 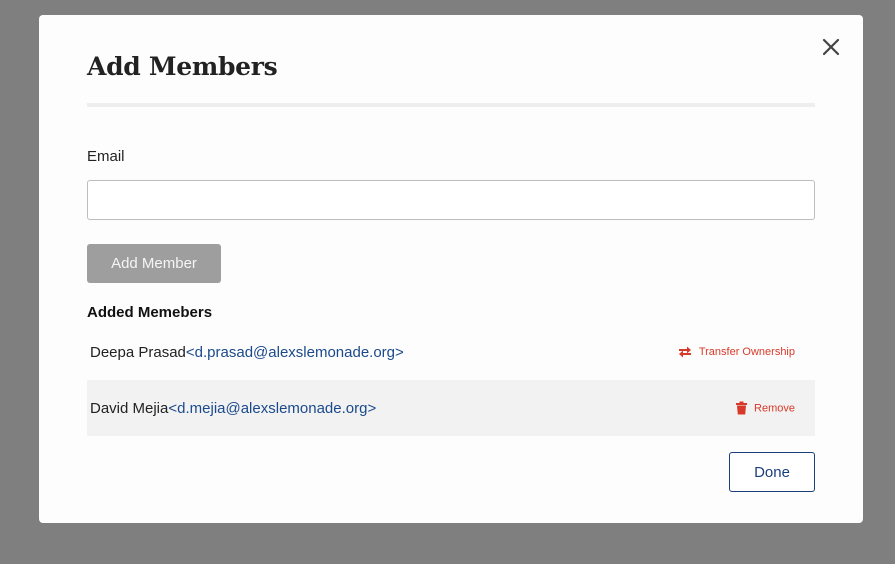 What do you see at coordinates (742, 408) in the screenshot?
I see `trash-icon` at bounding box center [742, 408].